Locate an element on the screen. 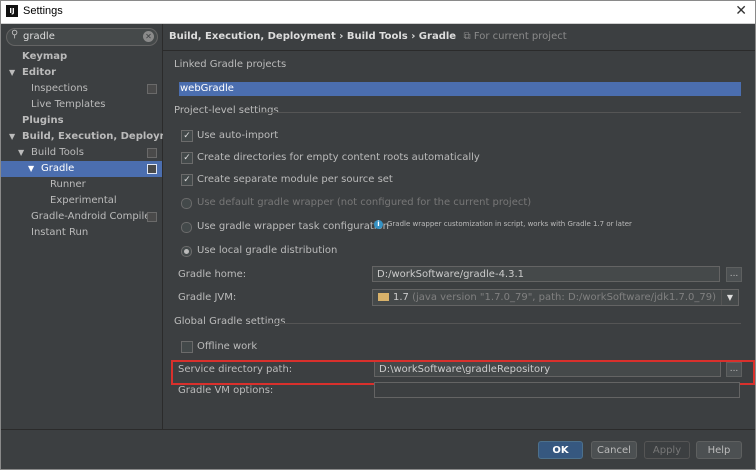  sidebar-item-label: Instant Run is located at coordinates (60, 232).